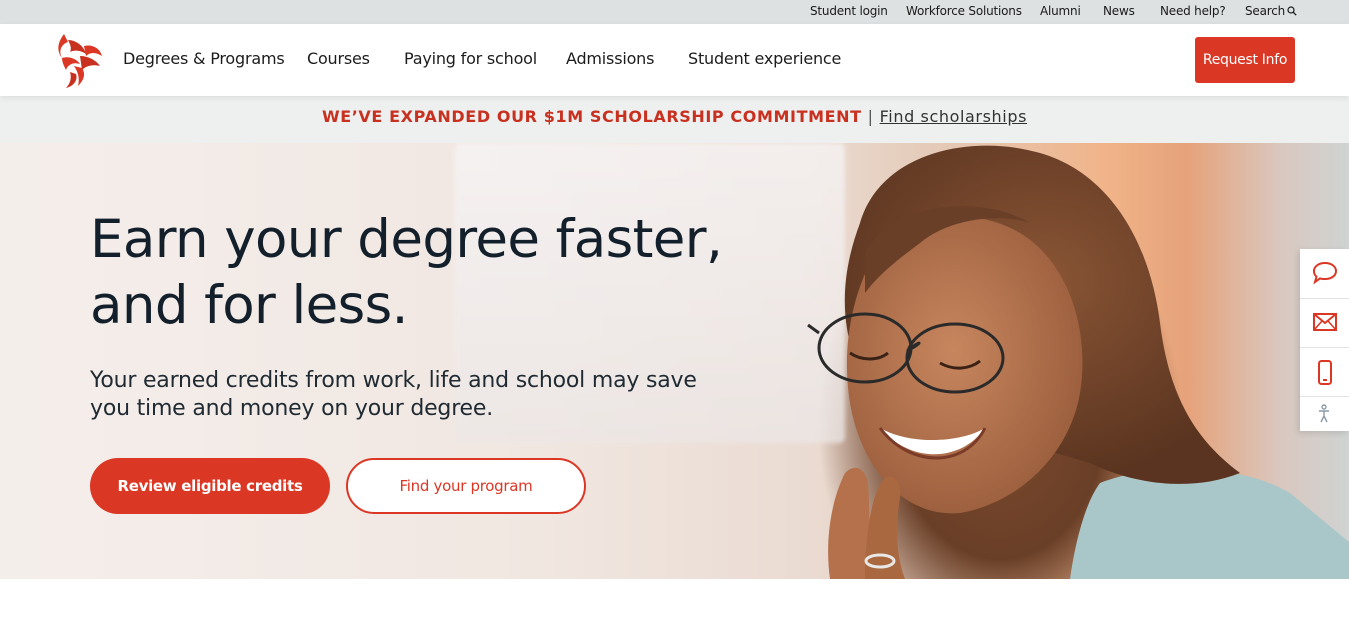 This screenshot has height=624, width=1349. I want to click on chat-button, so click(1324, 274).